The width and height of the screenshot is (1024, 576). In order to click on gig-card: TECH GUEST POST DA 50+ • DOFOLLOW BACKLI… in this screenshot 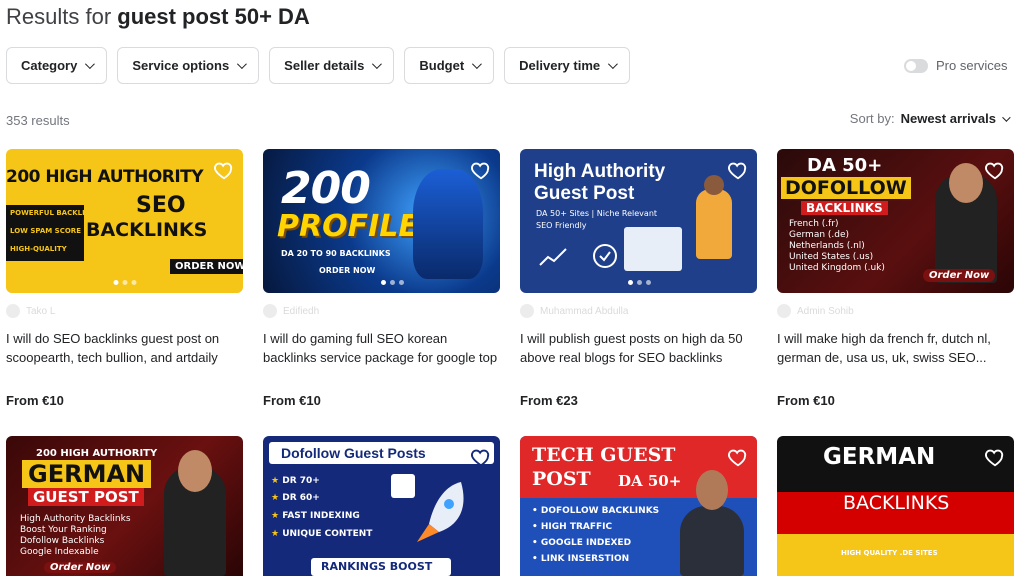, I will do `click(638, 506)`.